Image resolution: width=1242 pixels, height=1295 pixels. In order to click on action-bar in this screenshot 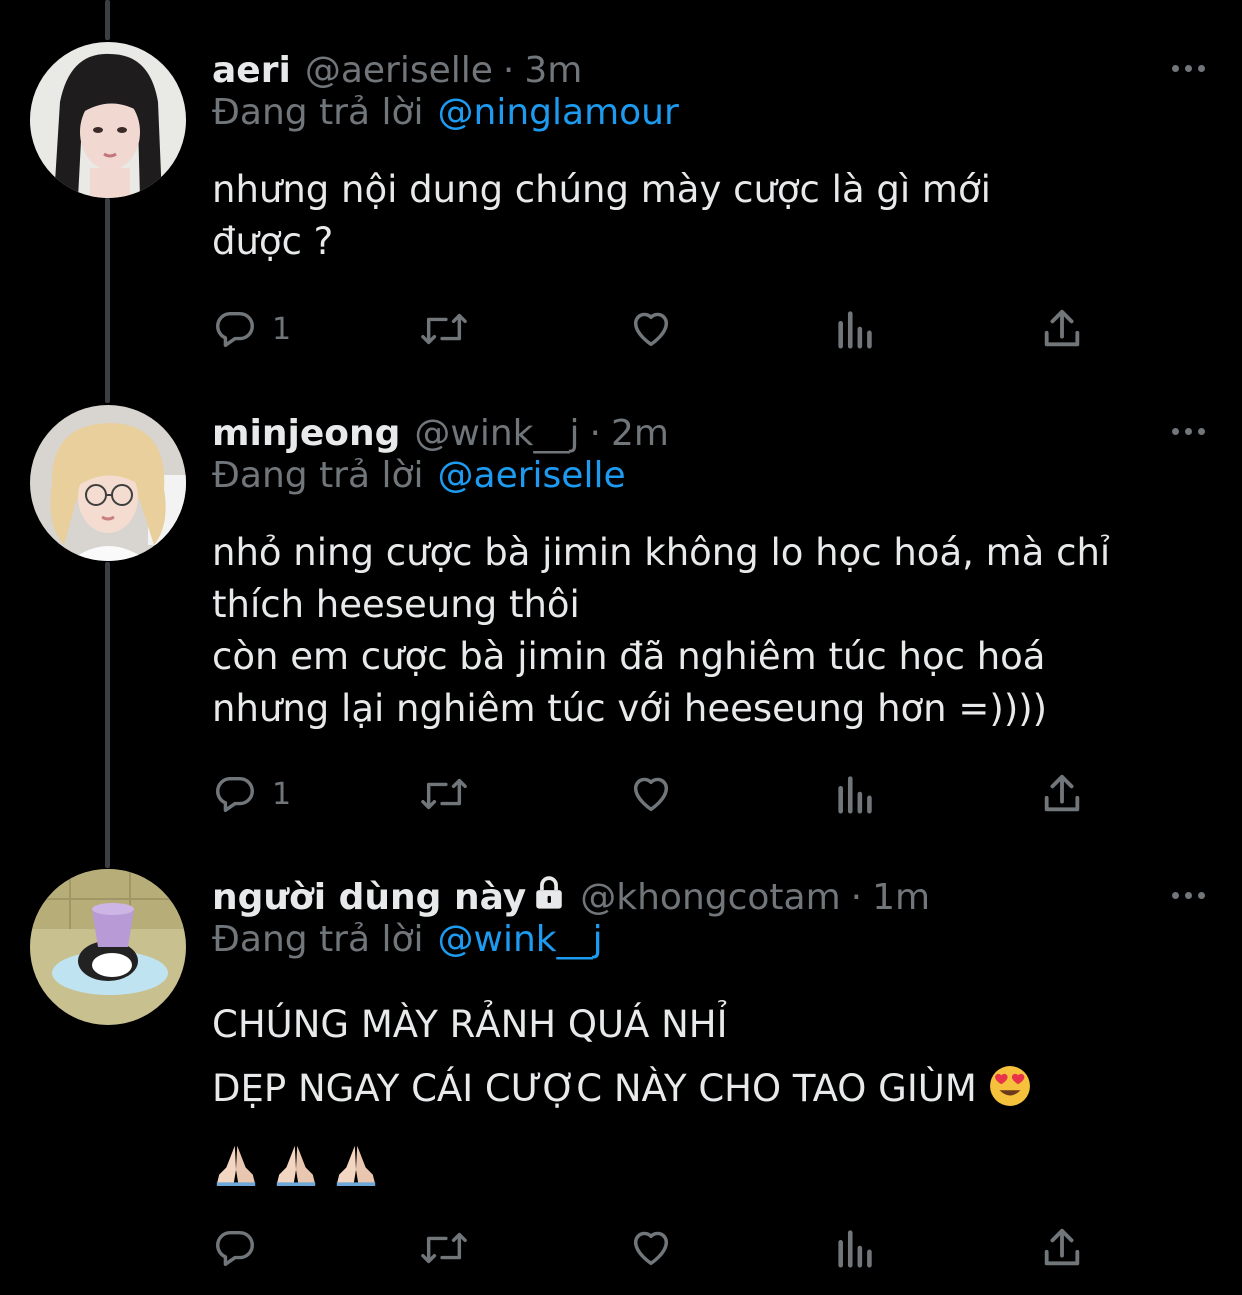, I will do `click(652, 1248)`.